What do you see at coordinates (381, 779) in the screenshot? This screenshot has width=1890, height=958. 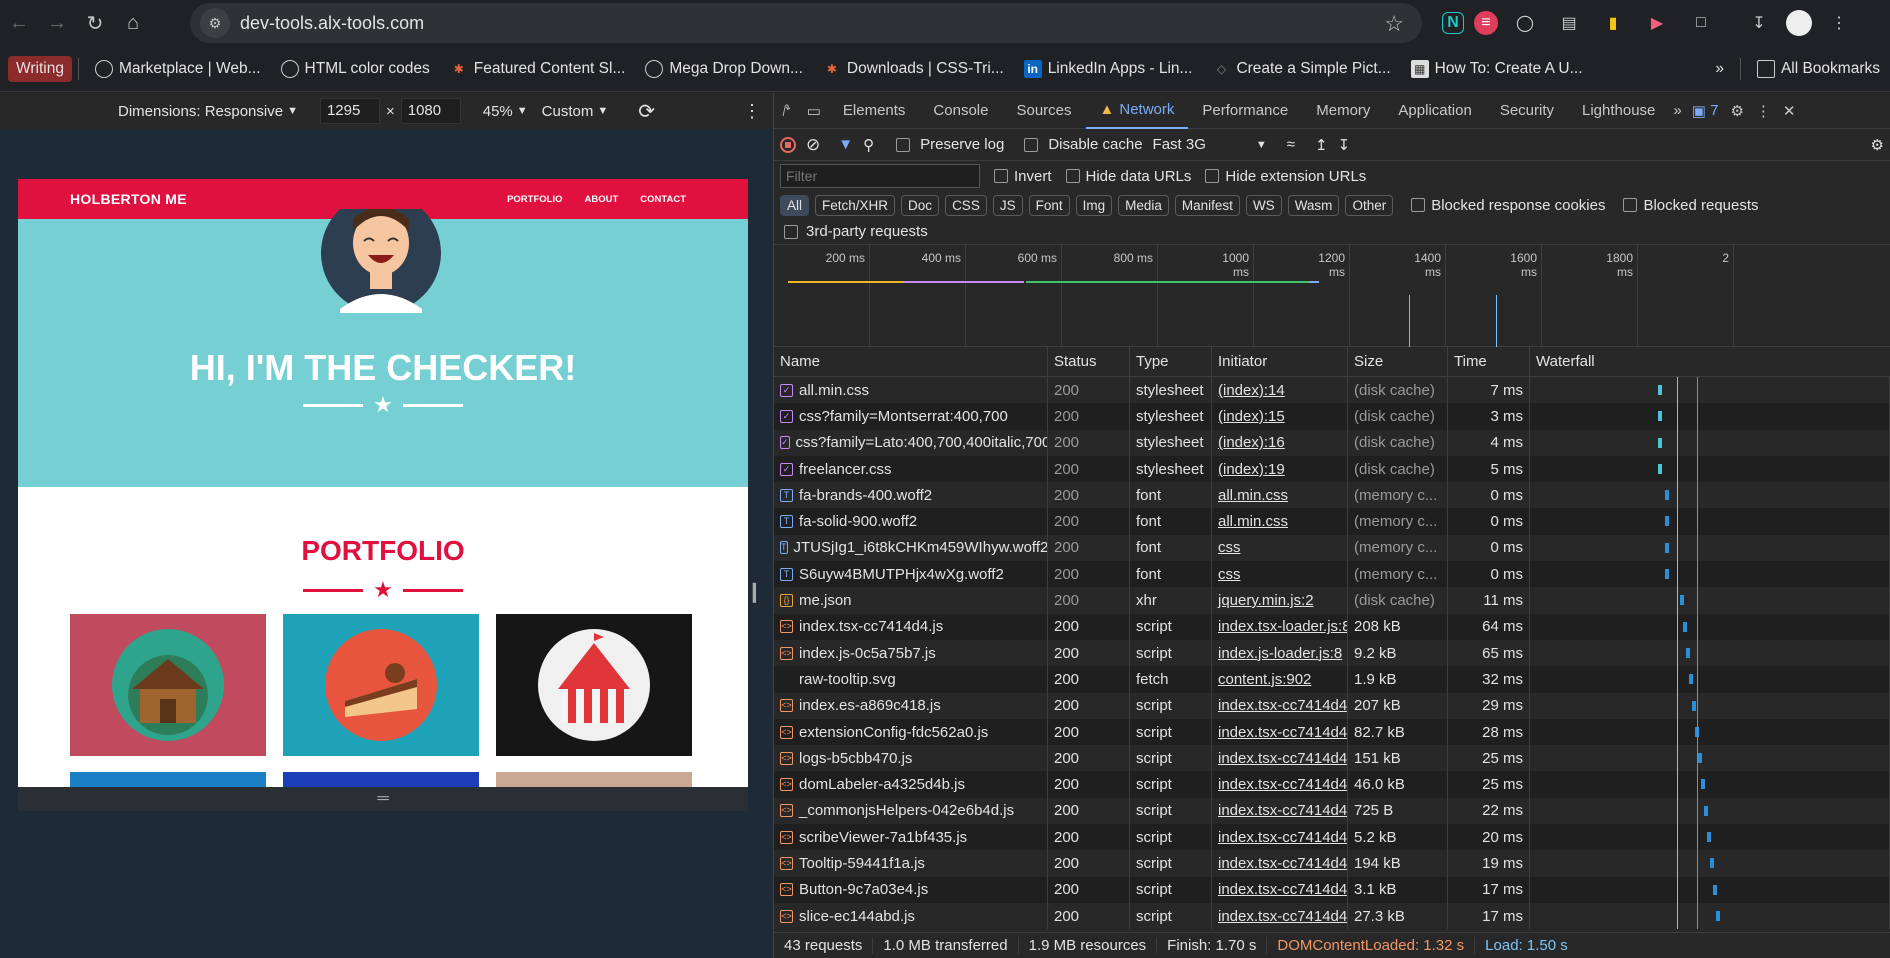 I see `portfolio-item` at bounding box center [381, 779].